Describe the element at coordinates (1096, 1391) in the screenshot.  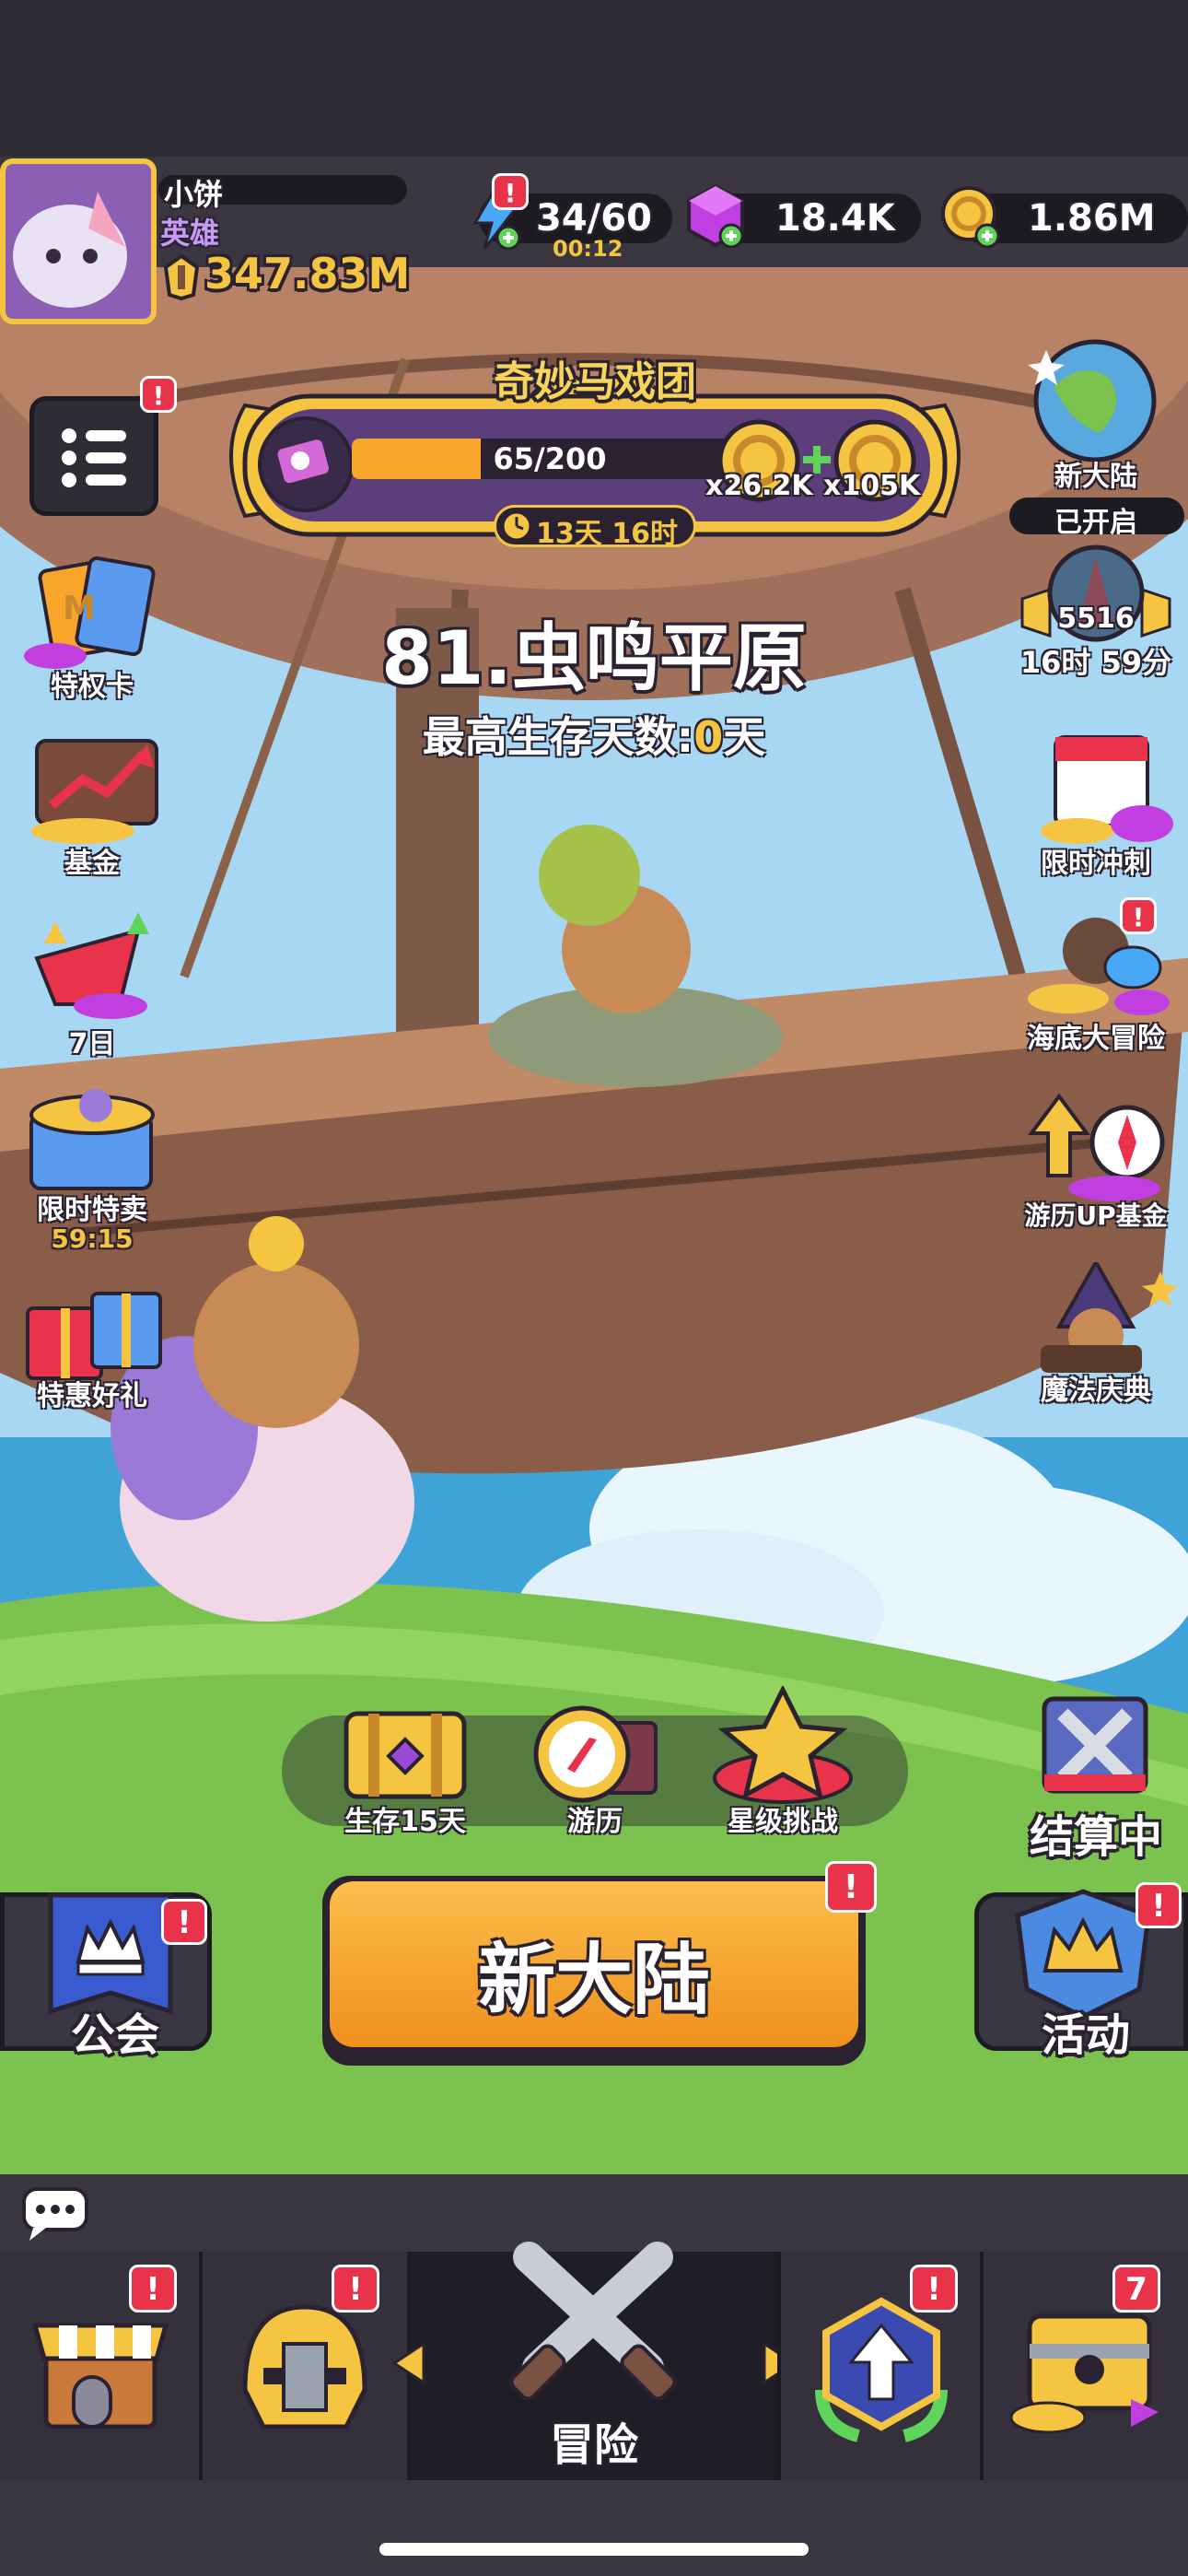
I see `right-item-label: 魔法庆典` at that location.